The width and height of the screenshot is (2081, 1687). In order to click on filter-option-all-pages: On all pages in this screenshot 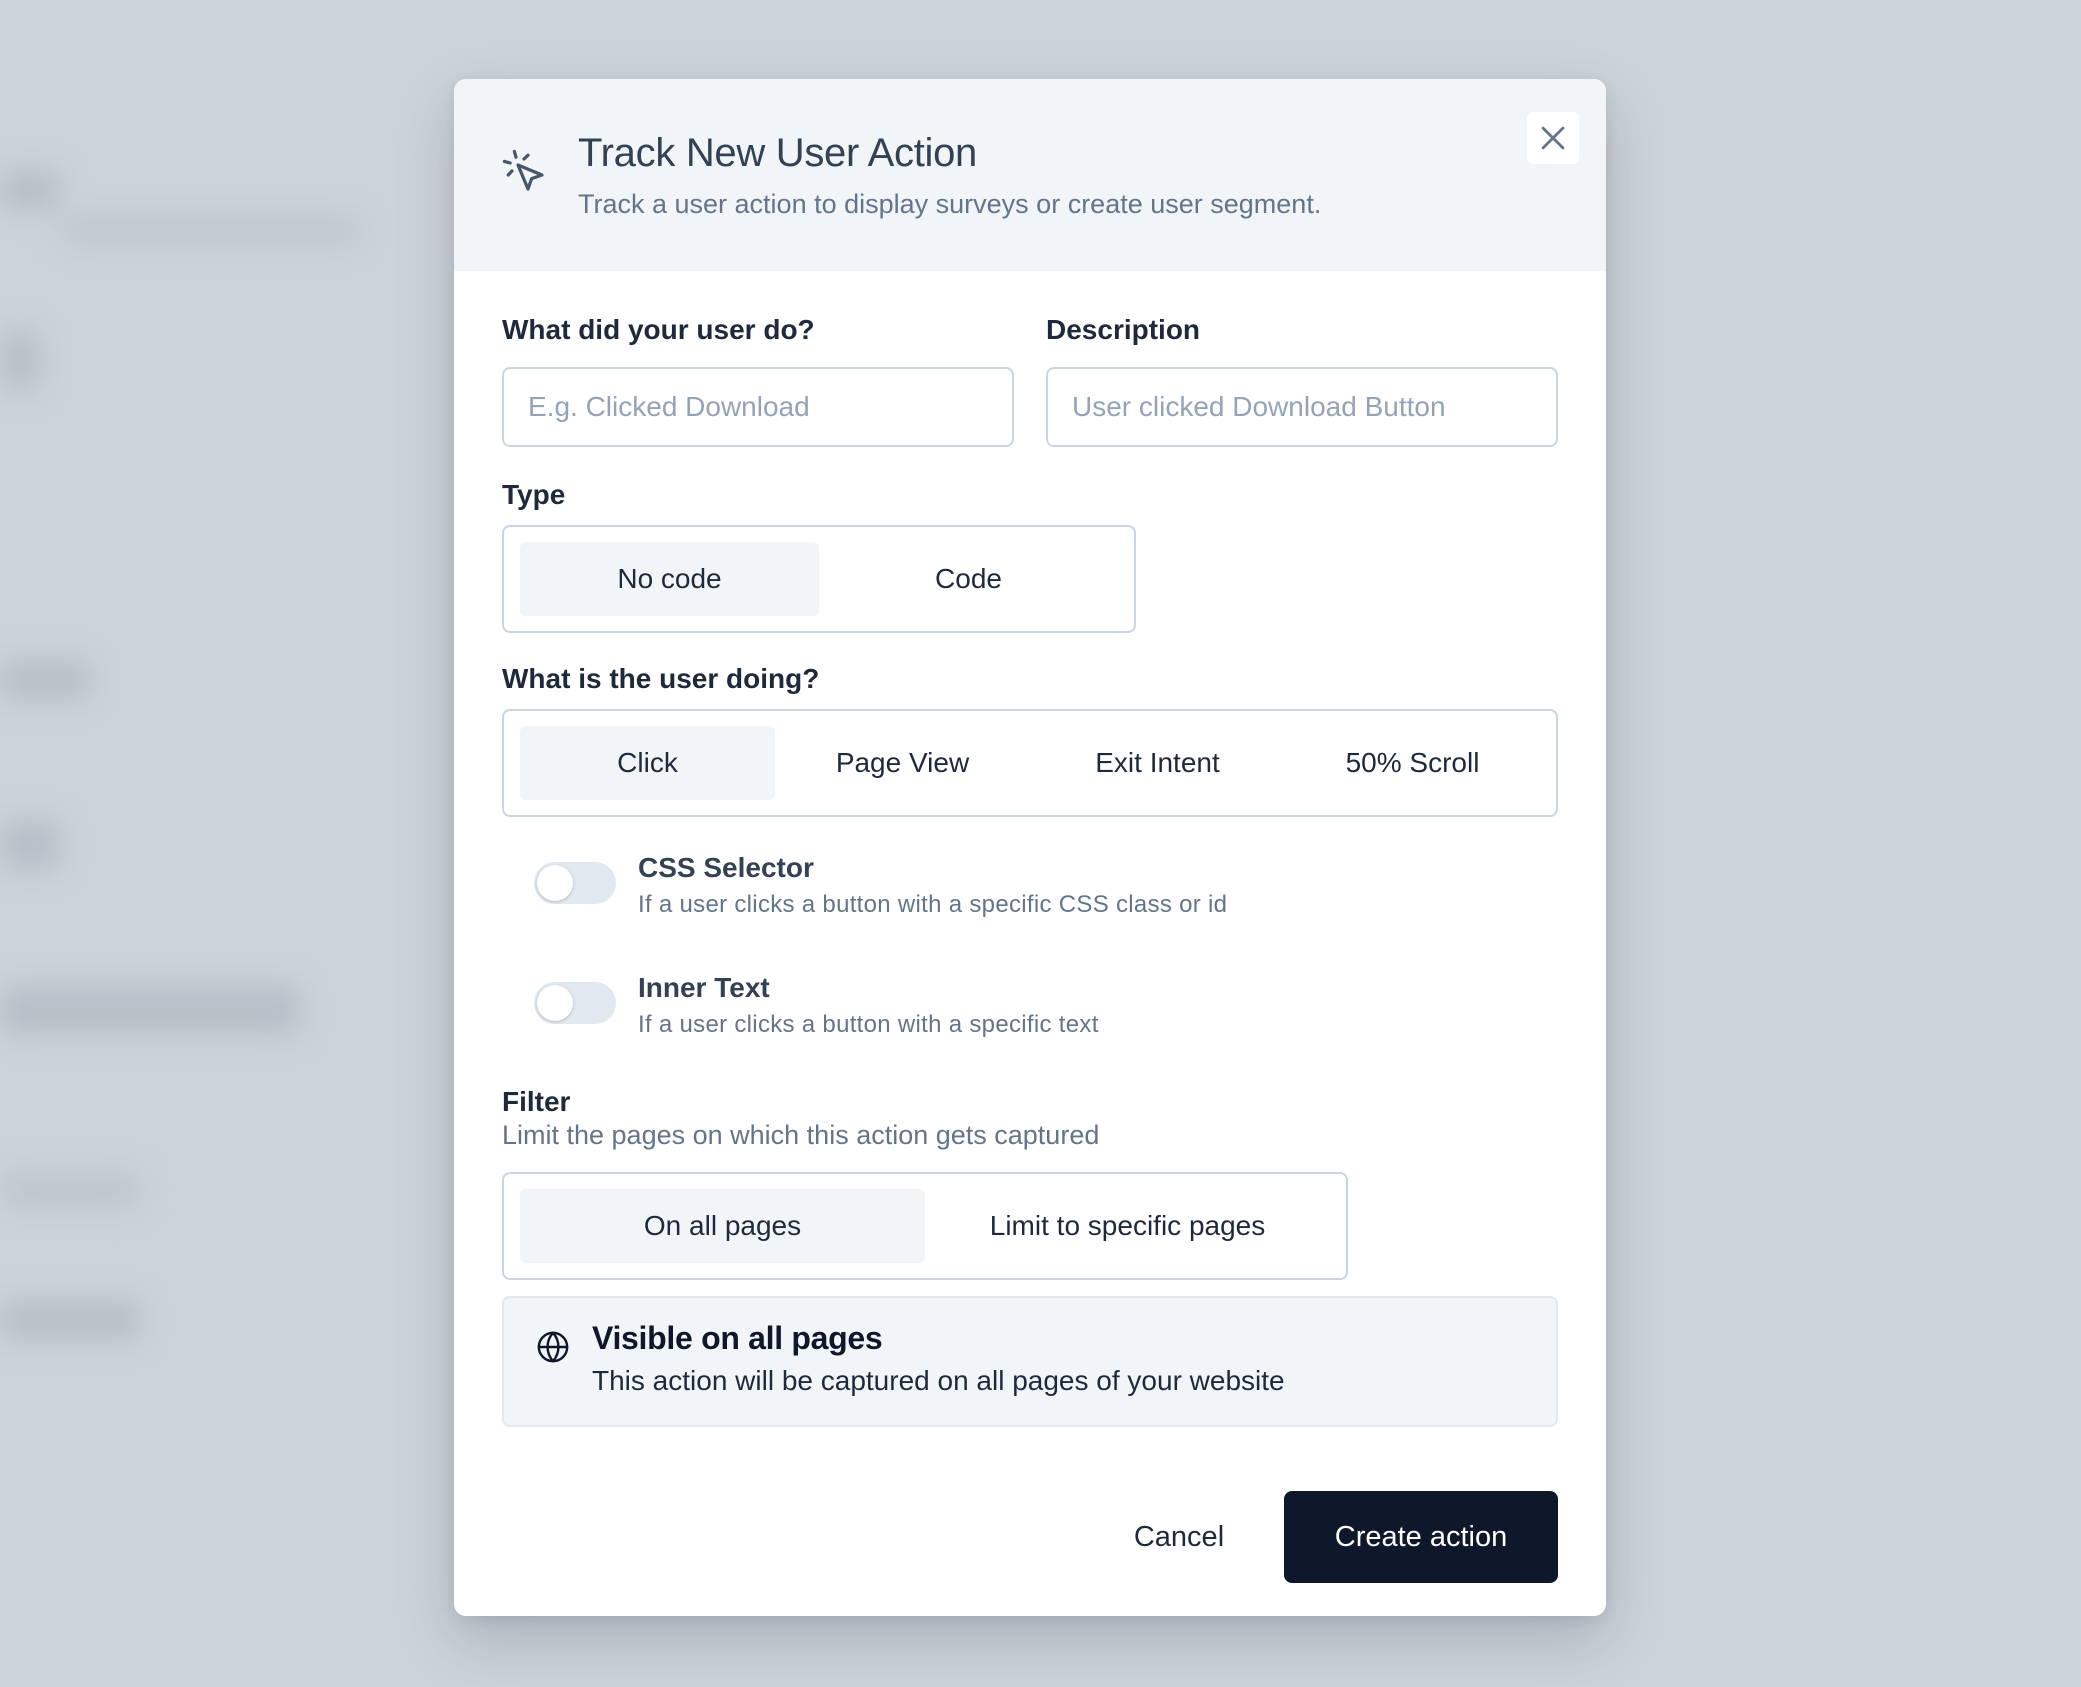, I will do `click(722, 1226)`.